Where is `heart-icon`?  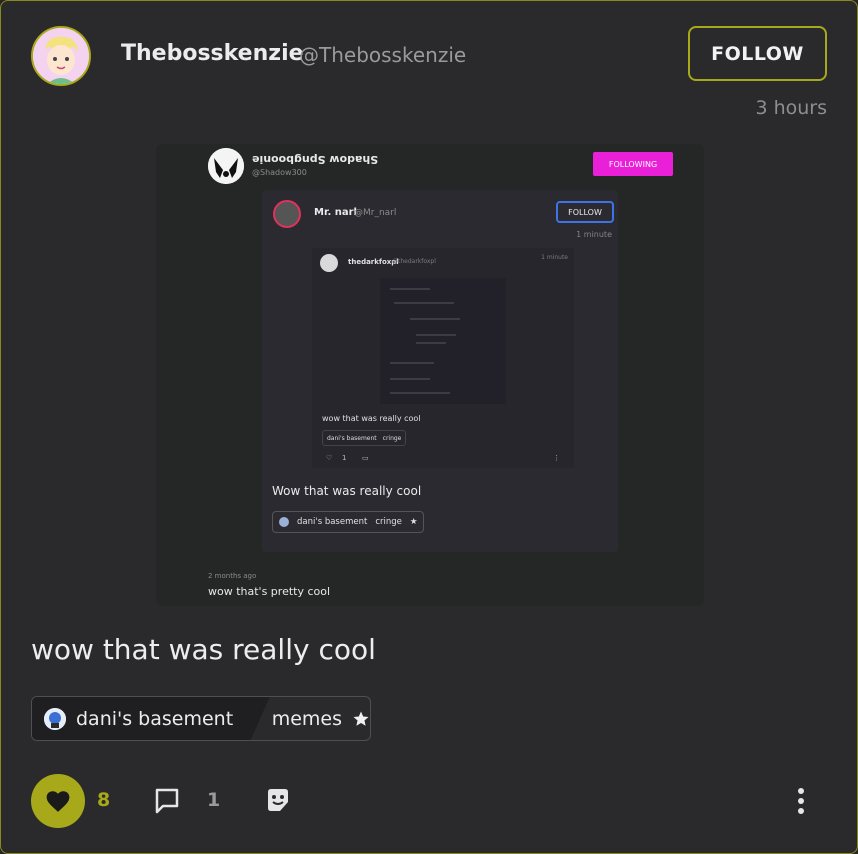
heart-icon is located at coordinates (58, 801).